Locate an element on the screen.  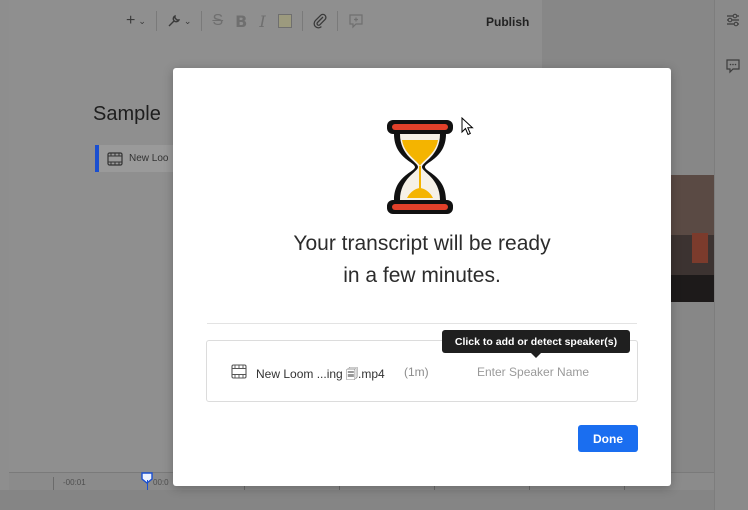
comments-button is located at coordinates (733, 67).